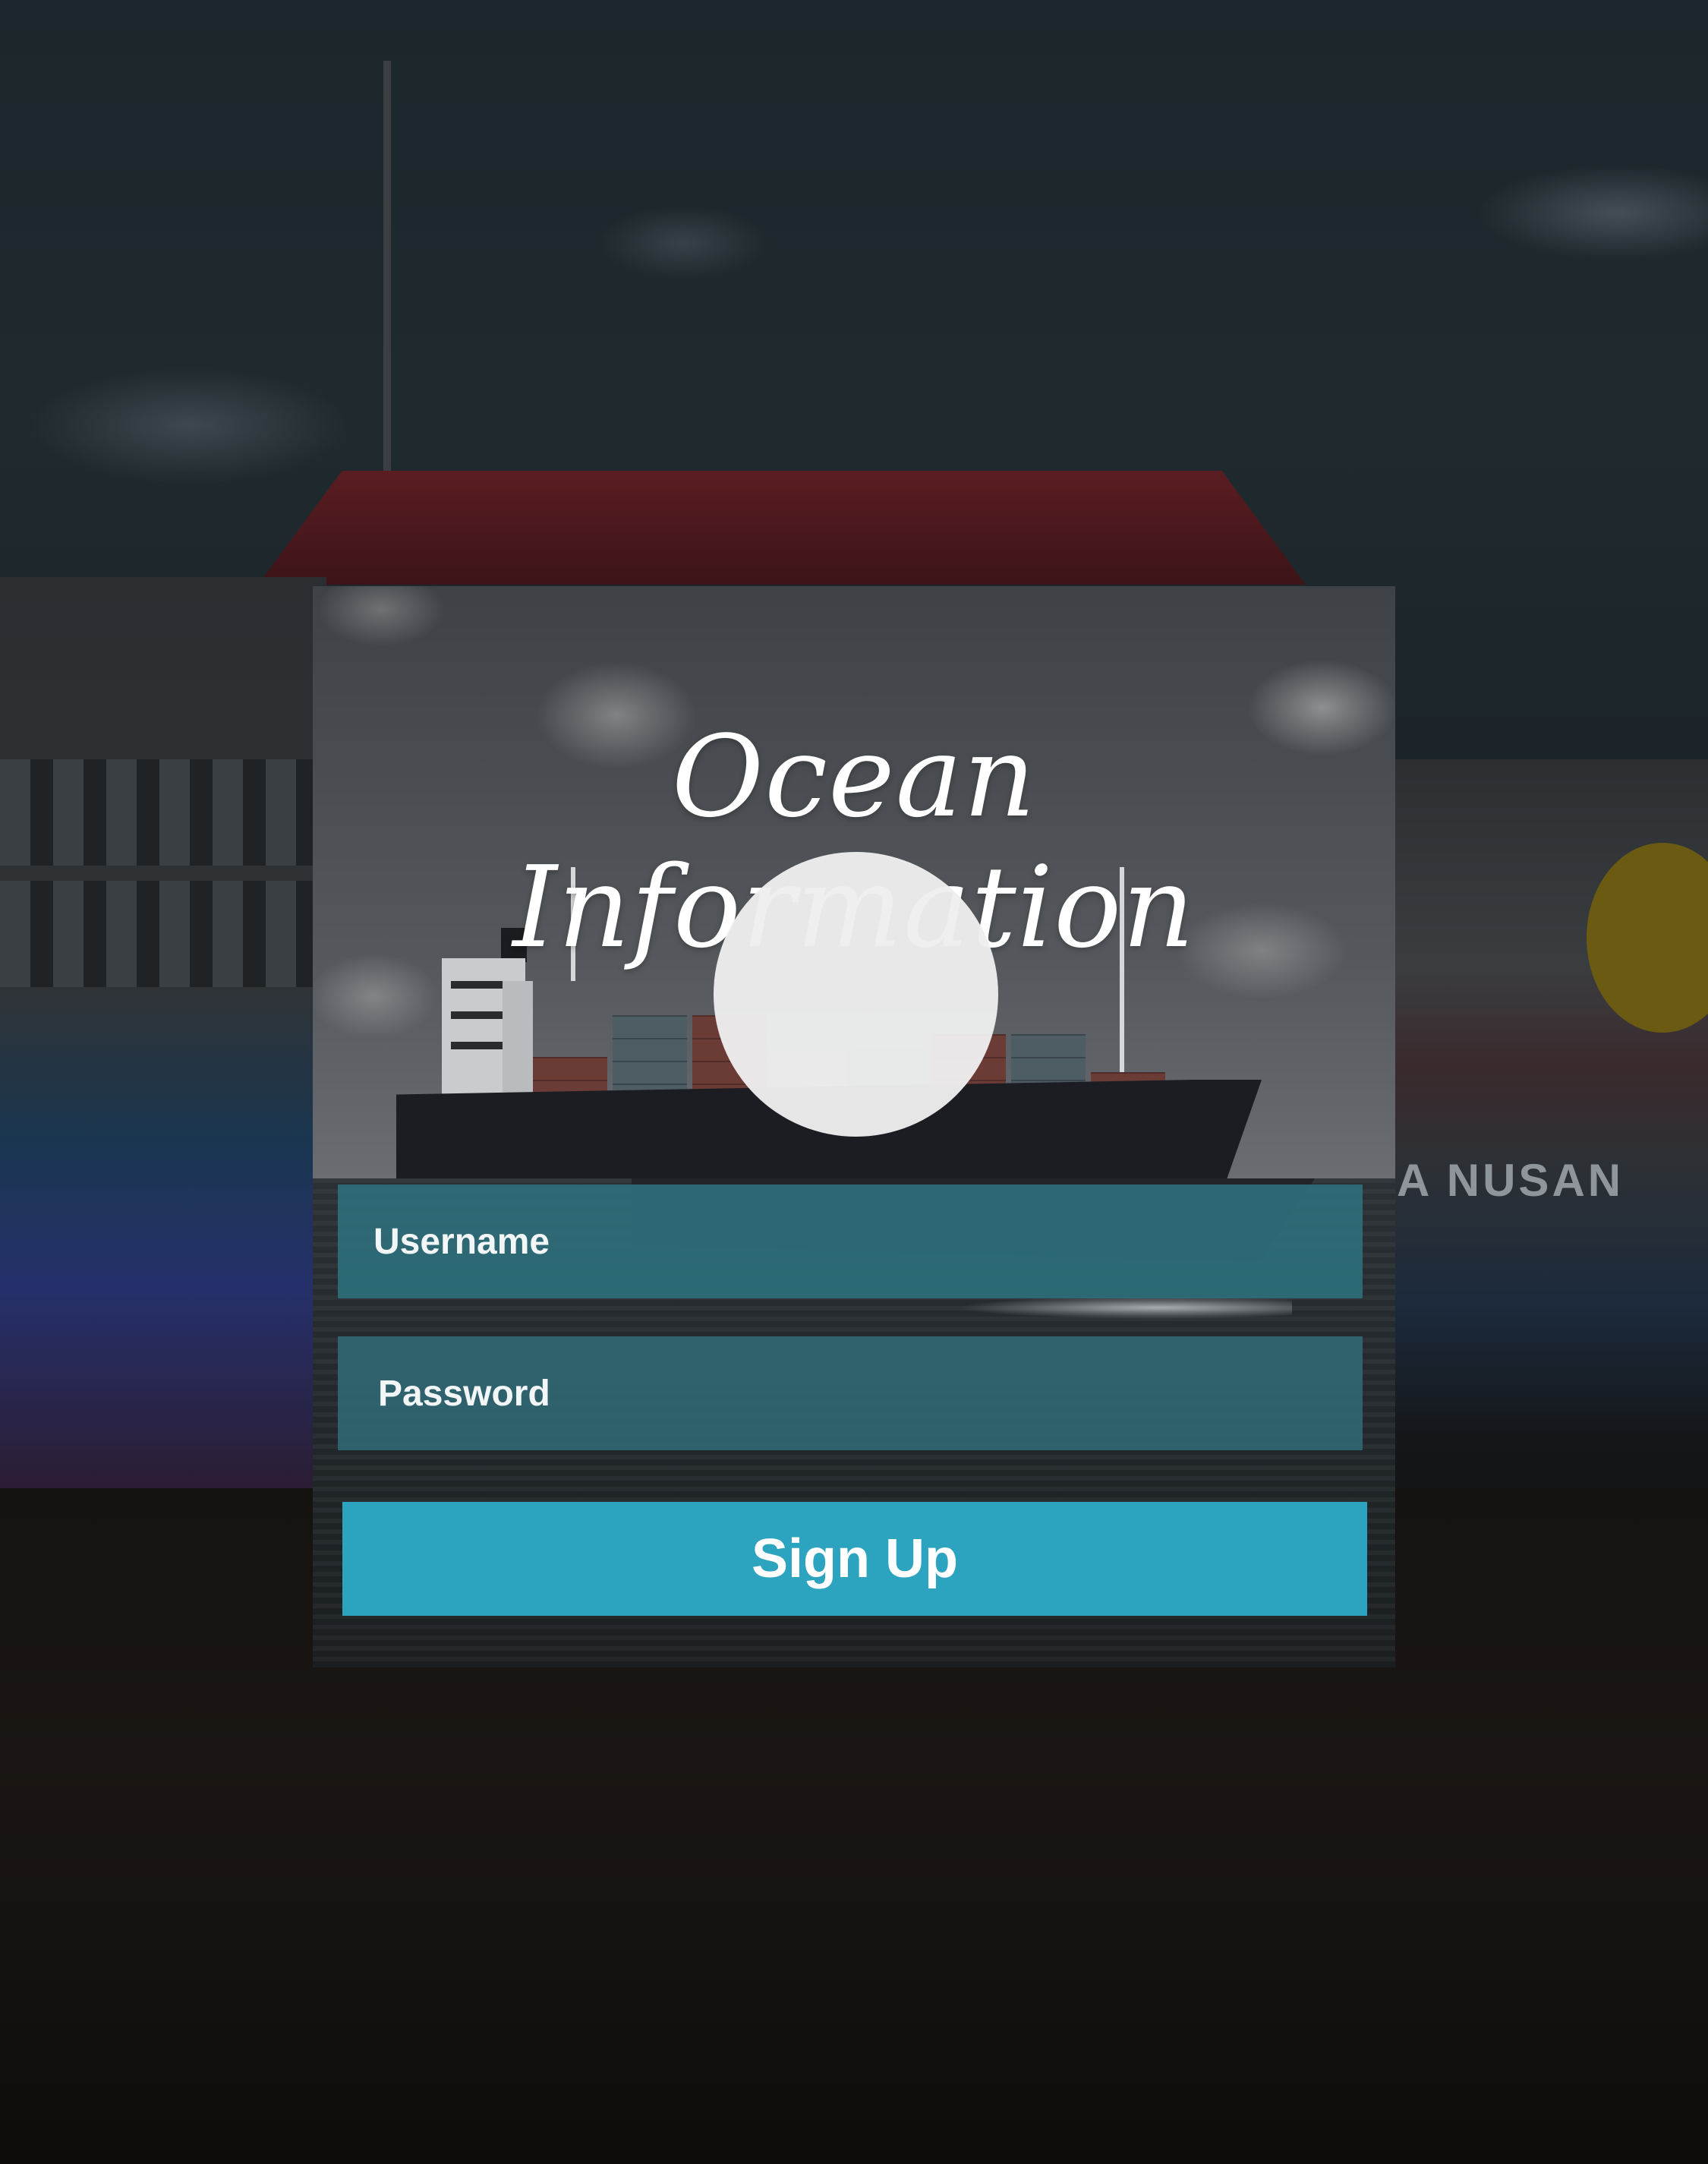  What do you see at coordinates (854, 1559) in the screenshot?
I see `sign-up-button: Sign Up` at bounding box center [854, 1559].